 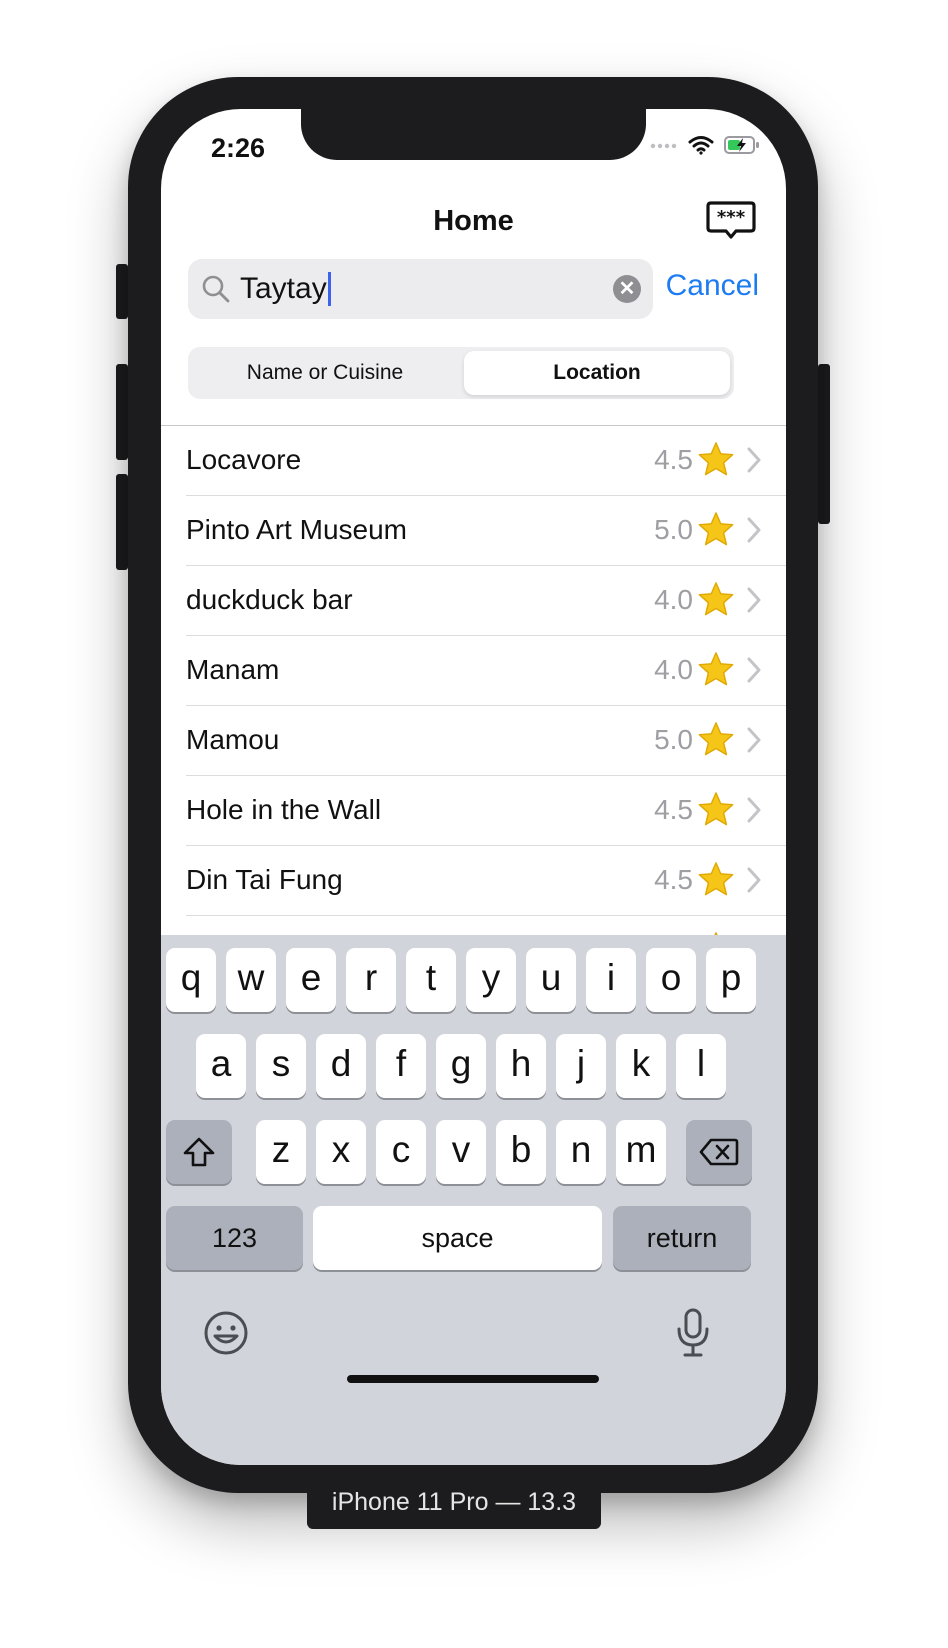 What do you see at coordinates (233, 669) in the screenshot?
I see `restaurant-name: Manam` at bounding box center [233, 669].